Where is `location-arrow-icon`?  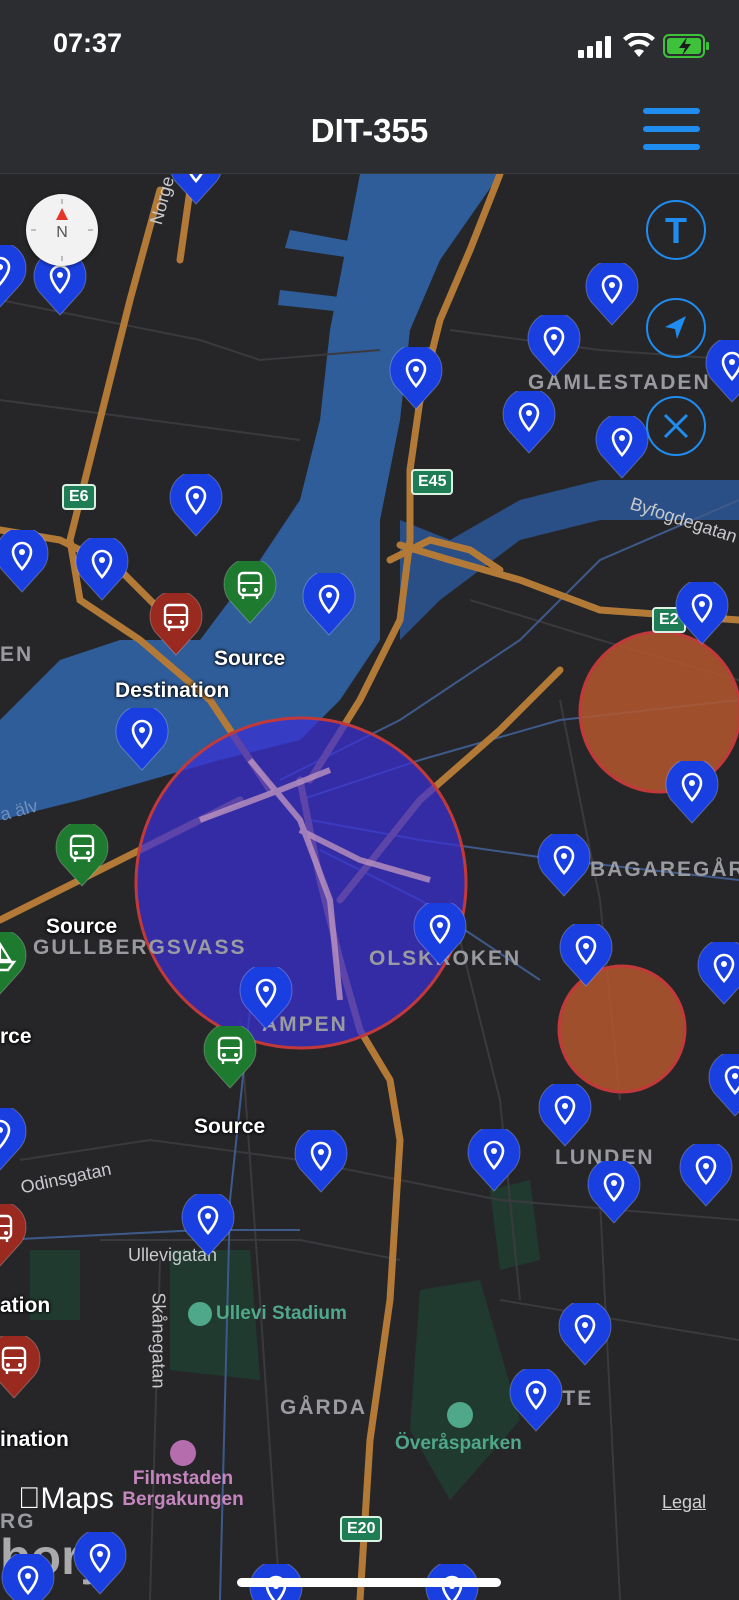 location-arrow-icon is located at coordinates (675, 327).